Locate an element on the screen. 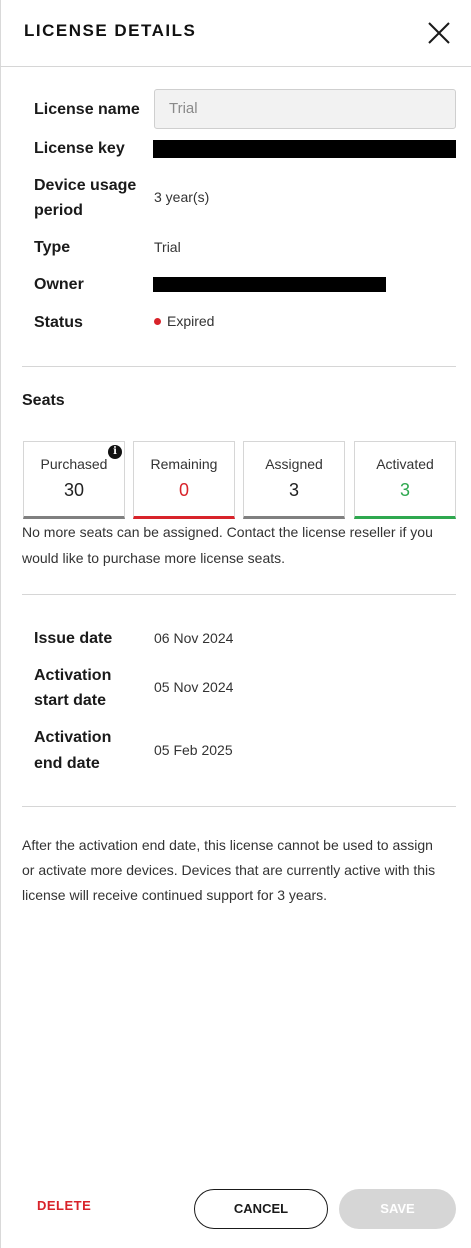  seat-label: Remaining is located at coordinates (184, 464).